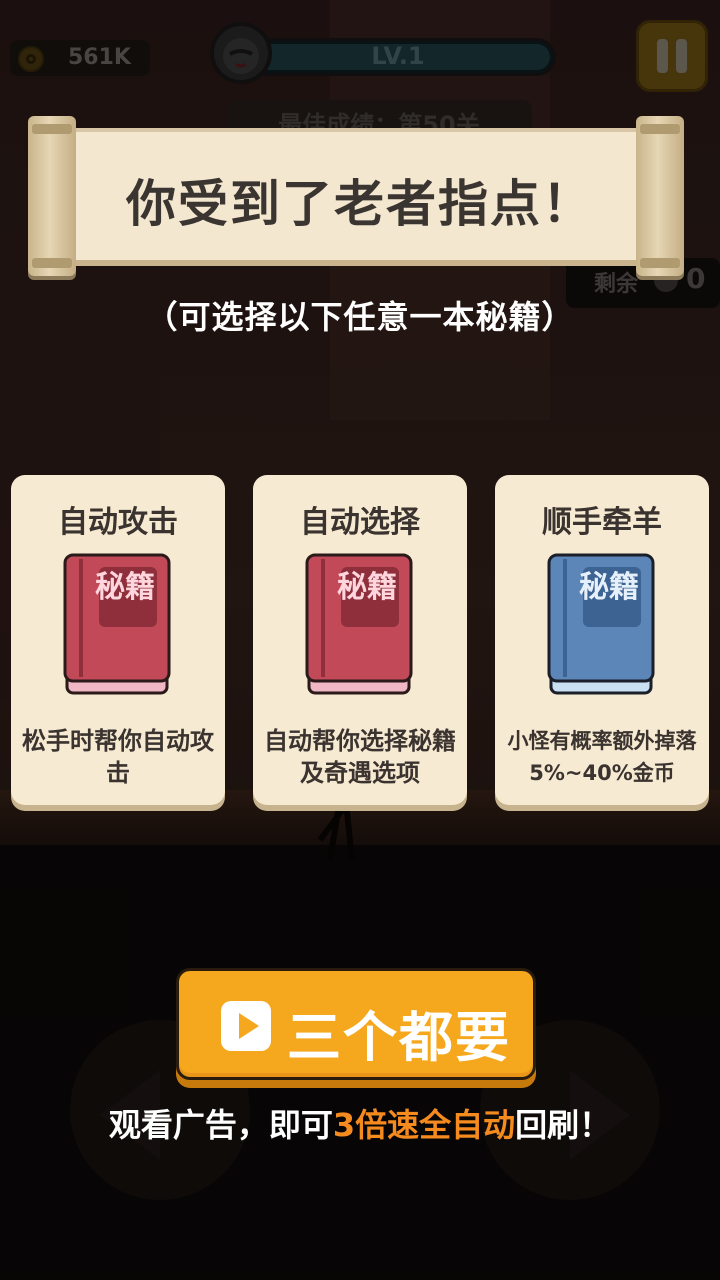 This screenshot has height=1280, width=720. I want to click on card-auto-attack: 自动攻击 秘籍 松手时帮你自动攻击, so click(118, 640).